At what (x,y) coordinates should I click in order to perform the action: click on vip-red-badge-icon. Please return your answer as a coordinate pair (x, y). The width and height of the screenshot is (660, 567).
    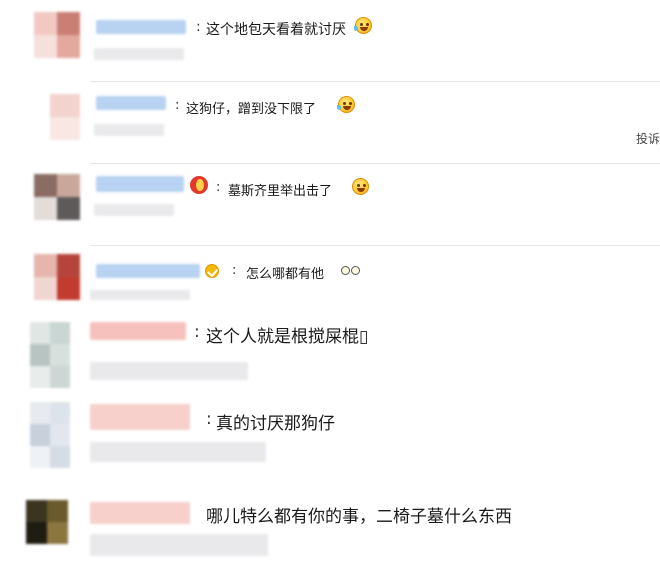
    Looking at the image, I should click on (199, 185).